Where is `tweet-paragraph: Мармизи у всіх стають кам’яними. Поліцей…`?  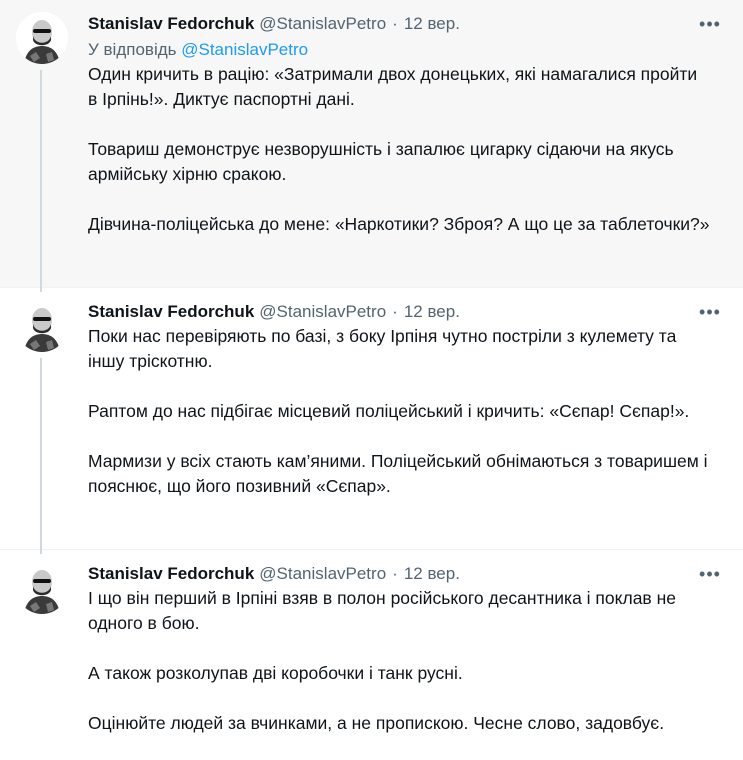 tweet-paragraph: Мармизи у всіх стають кам’яними. Поліцей… is located at coordinates (398, 473).